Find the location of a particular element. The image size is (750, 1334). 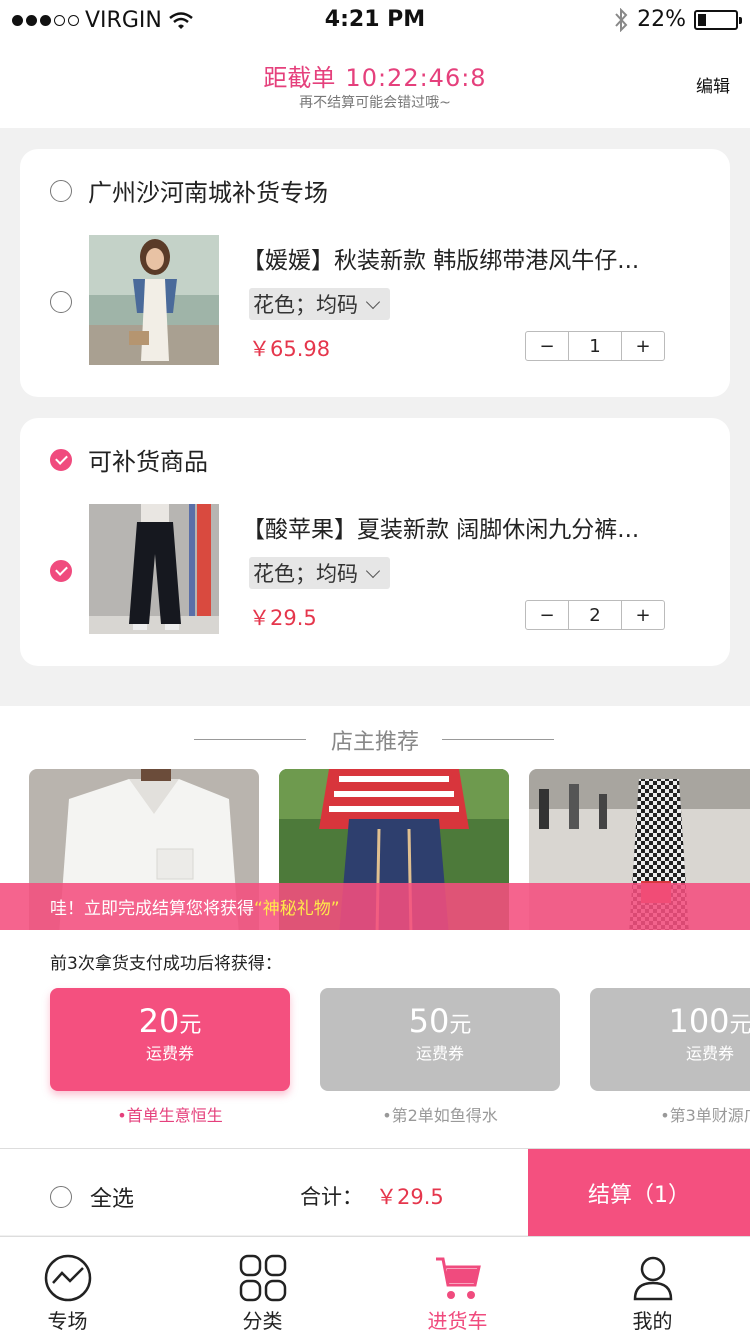

coupon-card: 100元 运费券 is located at coordinates (670, 1039).